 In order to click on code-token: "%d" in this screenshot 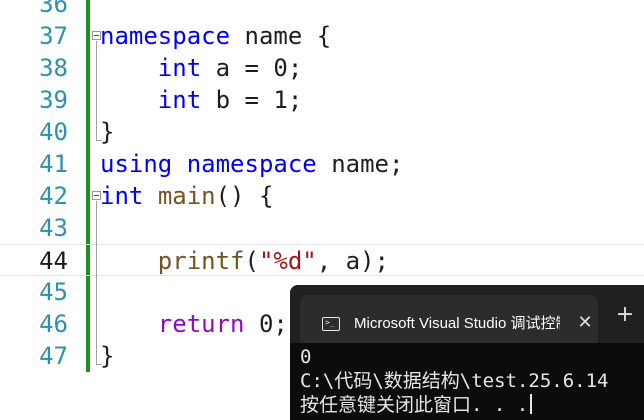, I will do `click(287, 261)`.